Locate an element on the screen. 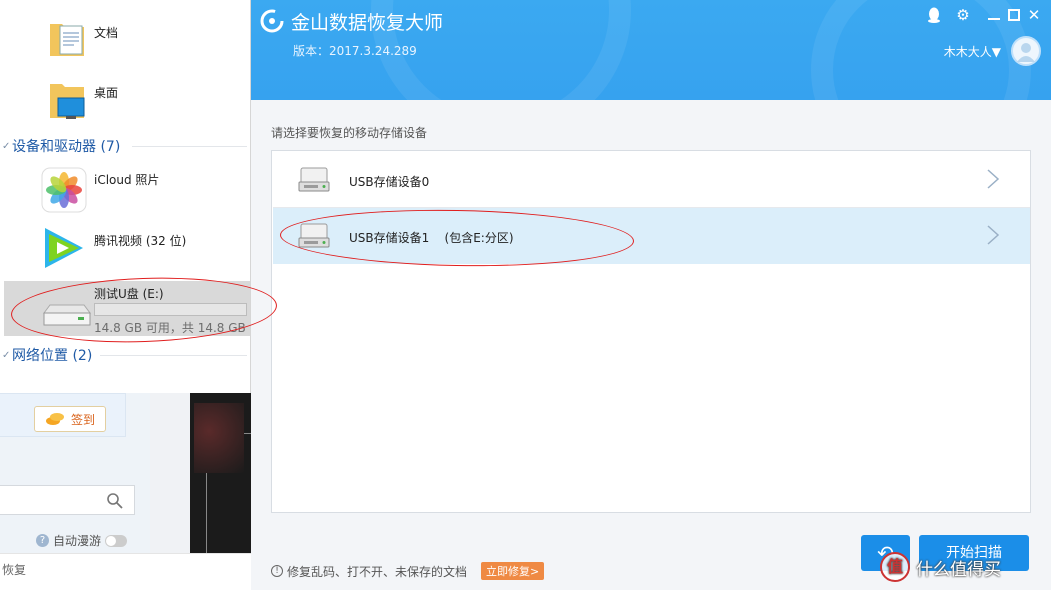 The image size is (1051, 590). devices-section-header: ✓ 设备和驱动器 (7) is located at coordinates (60, 146).